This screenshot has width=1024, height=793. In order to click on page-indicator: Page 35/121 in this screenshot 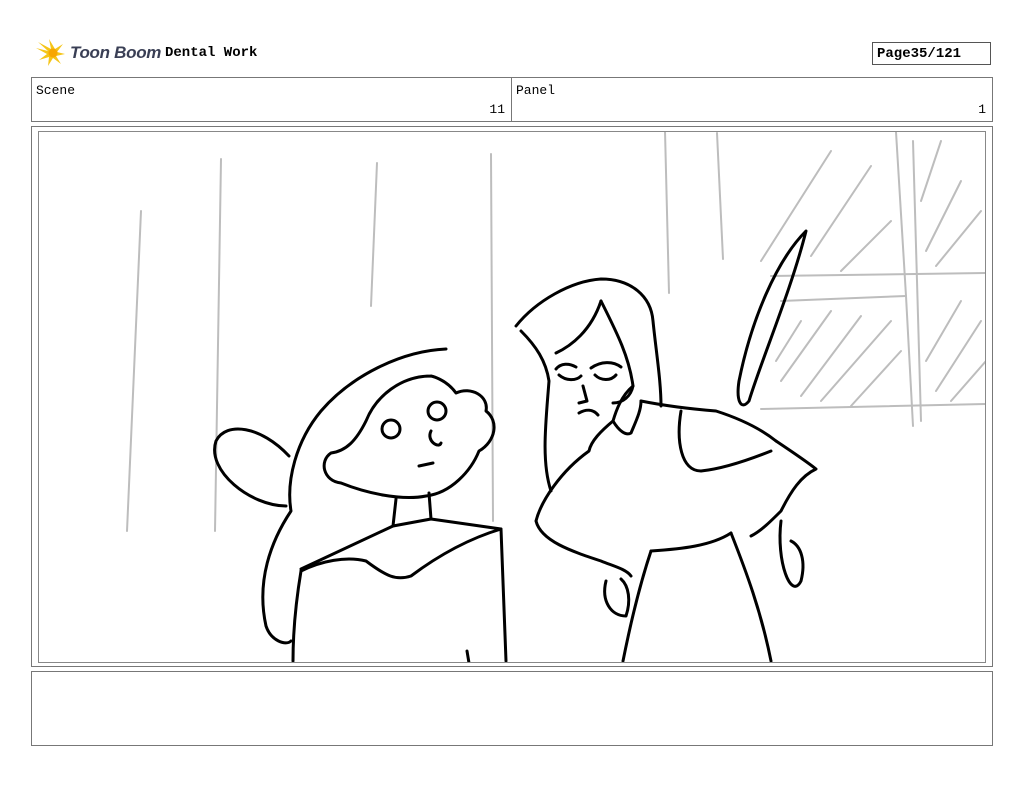, I will do `click(931, 53)`.